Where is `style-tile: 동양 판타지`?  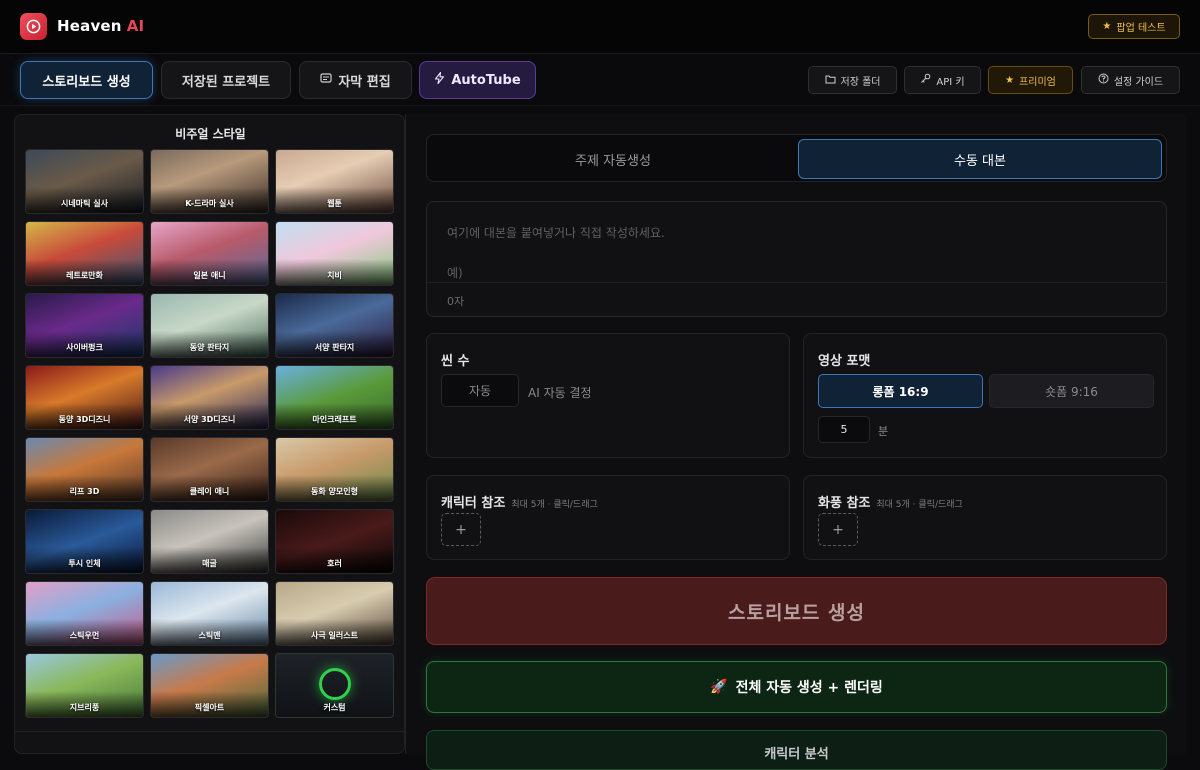
style-tile: 동양 판타지 is located at coordinates (209, 325).